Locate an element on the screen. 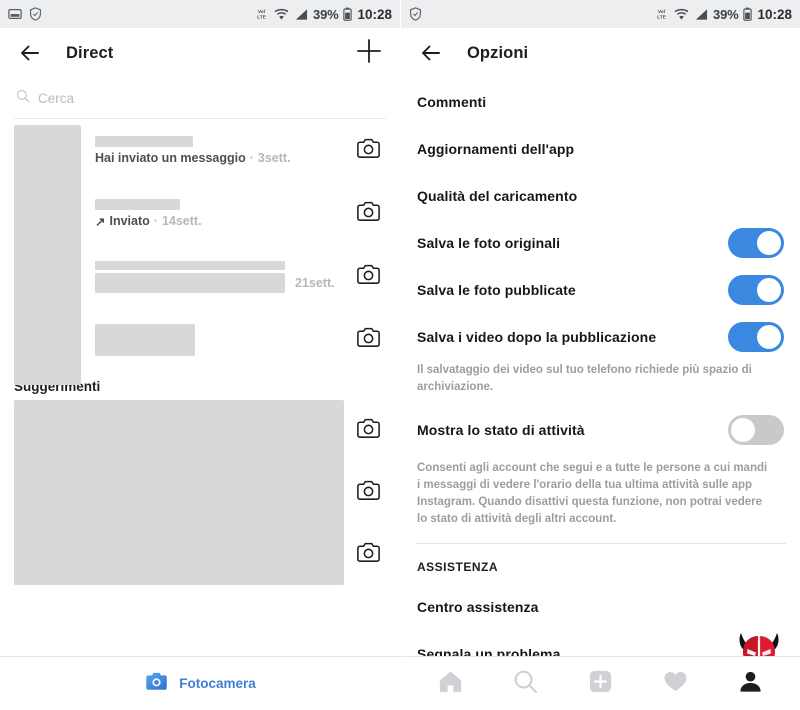 Image resolution: width=800 pixels, height=710 pixels. thread-preview: ↗ Inviato · 14sett. is located at coordinates (225, 221).